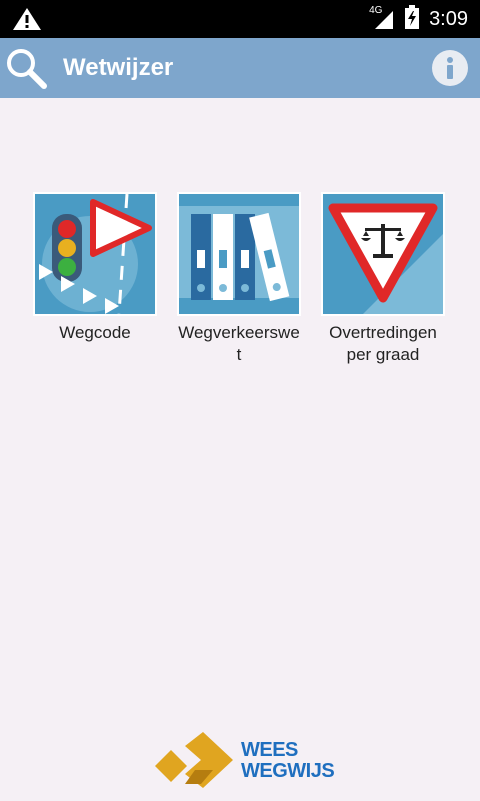 The height and width of the screenshot is (801, 480). I want to click on wees-wegwijs-logo: WEES WEGWIJS, so click(245, 763).